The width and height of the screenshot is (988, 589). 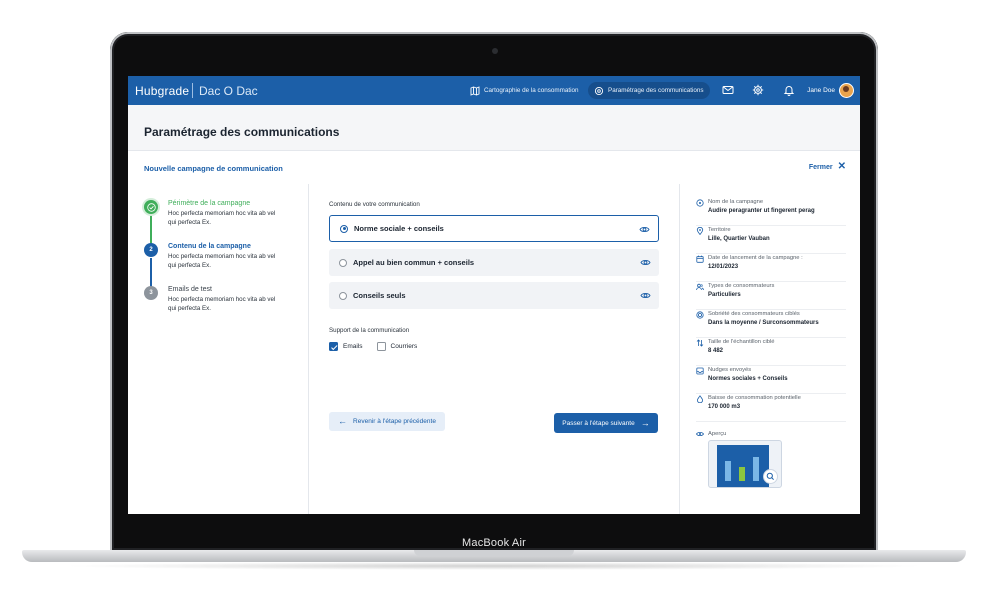 I want to click on option-bien-commun: Appel au bien commun + conseils, so click(x=494, y=262).